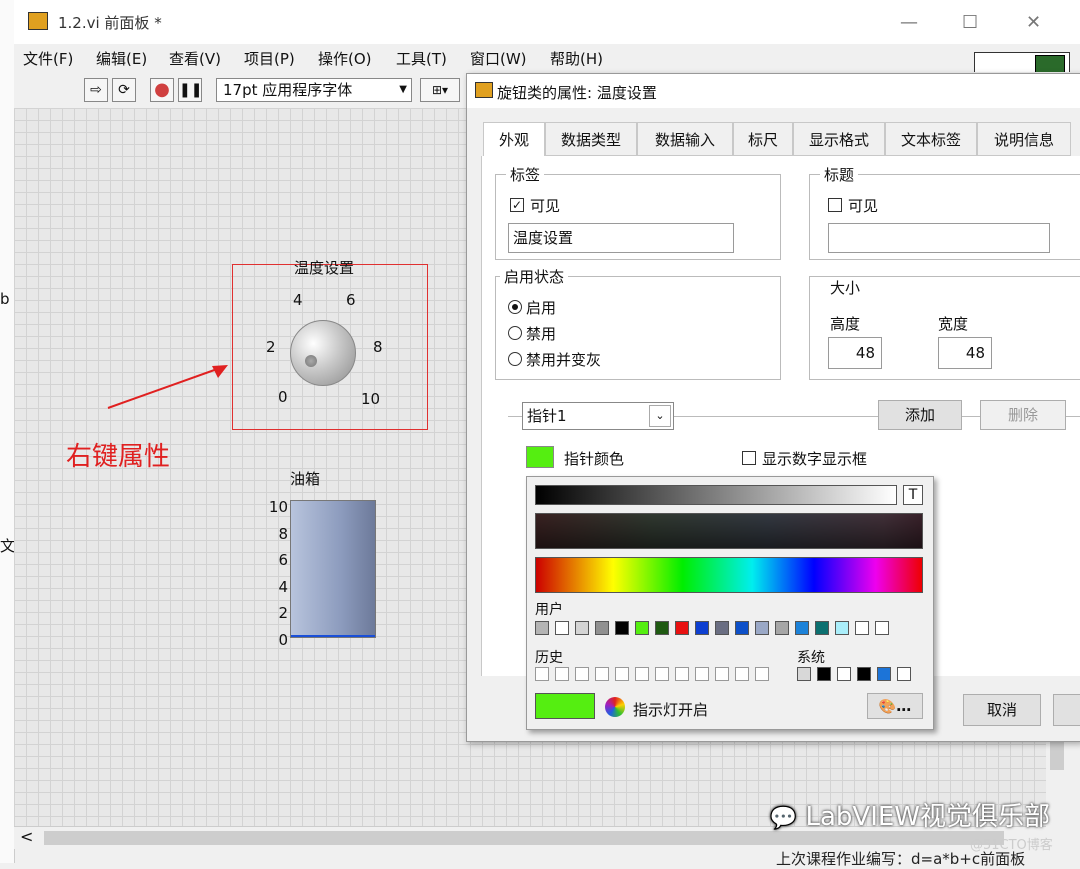  What do you see at coordinates (1024, 139) in the screenshot?
I see `tab-documentation: 说明信息` at bounding box center [1024, 139].